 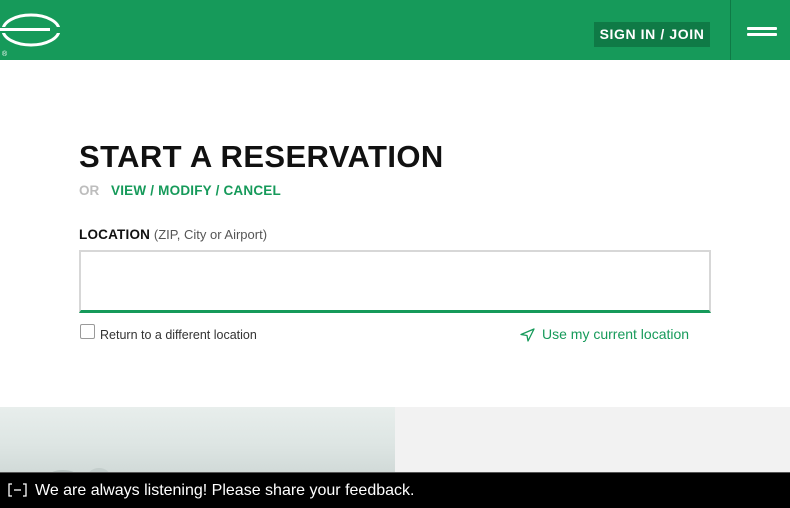 What do you see at coordinates (31, 32) in the screenshot?
I see `enterprise-logo-icon` at bounding box center [31, 32].